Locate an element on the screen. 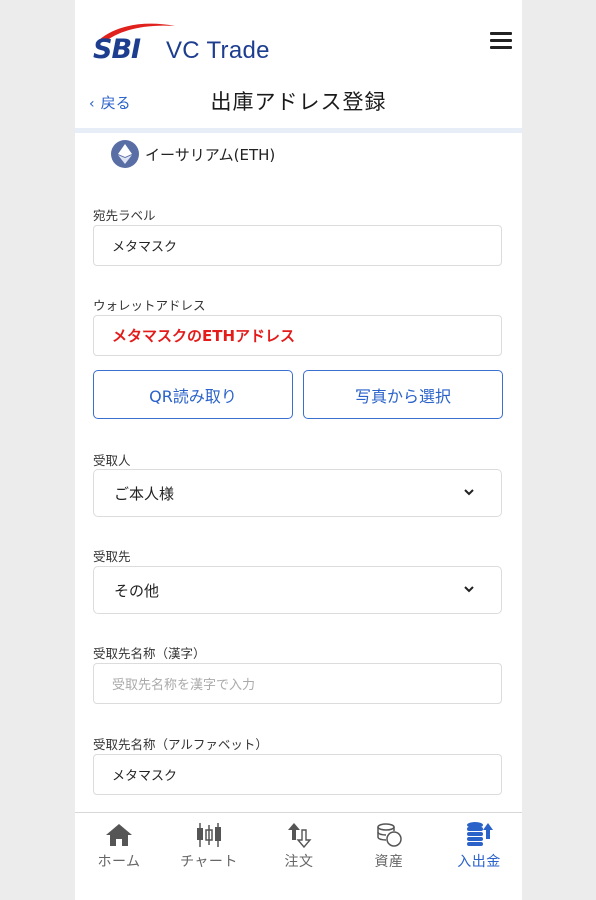  tab-assets: 資産 is located at coordinates (389, 846).